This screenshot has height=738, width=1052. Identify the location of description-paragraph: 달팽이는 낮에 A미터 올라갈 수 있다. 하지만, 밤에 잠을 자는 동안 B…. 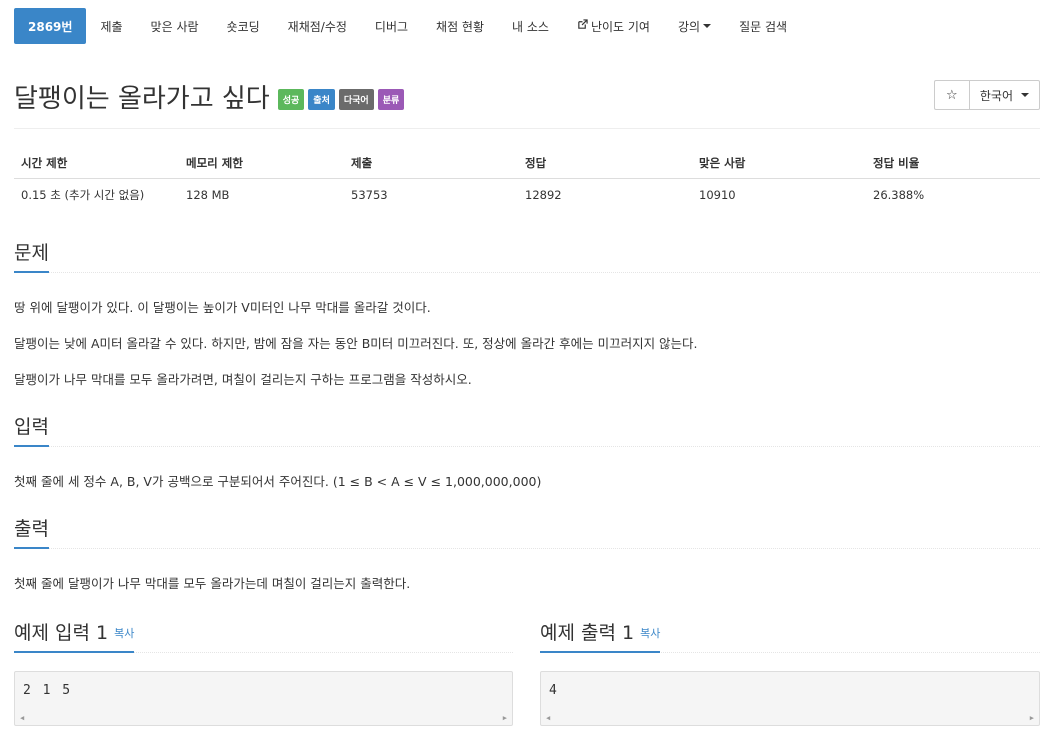
(356, 343).